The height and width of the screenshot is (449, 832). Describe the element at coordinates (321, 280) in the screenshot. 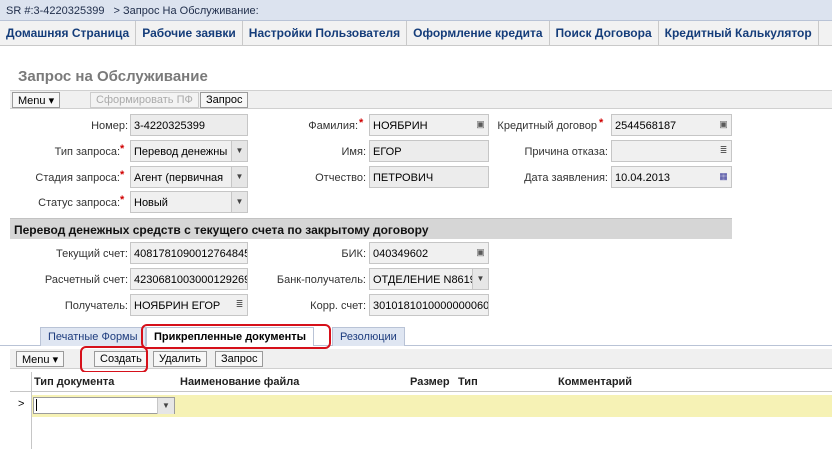

I see `bank-label: Банк-получатель:` at that location.